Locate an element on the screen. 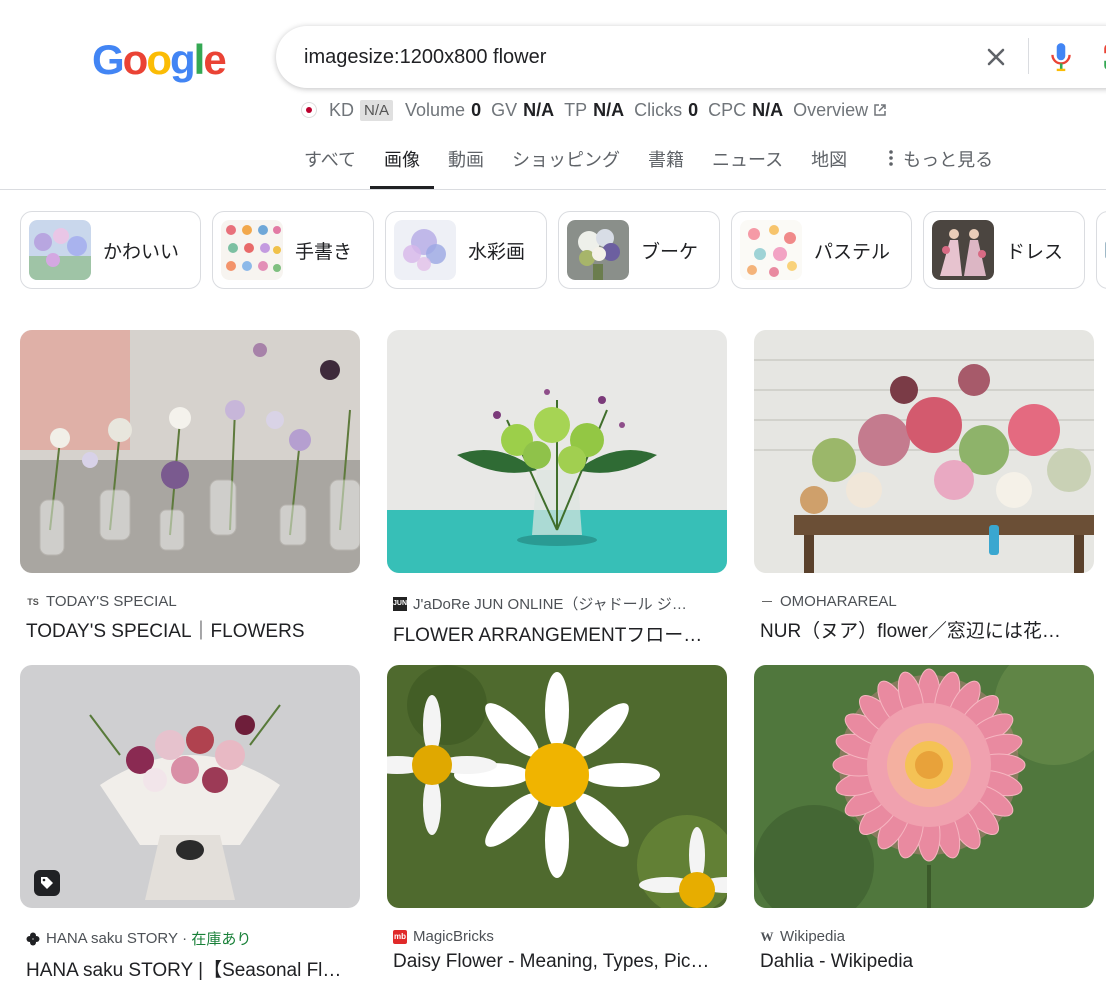 The width and height of the screenshot is (1106, 983). clicks-value: 0 is located at coordinates (693, 109).